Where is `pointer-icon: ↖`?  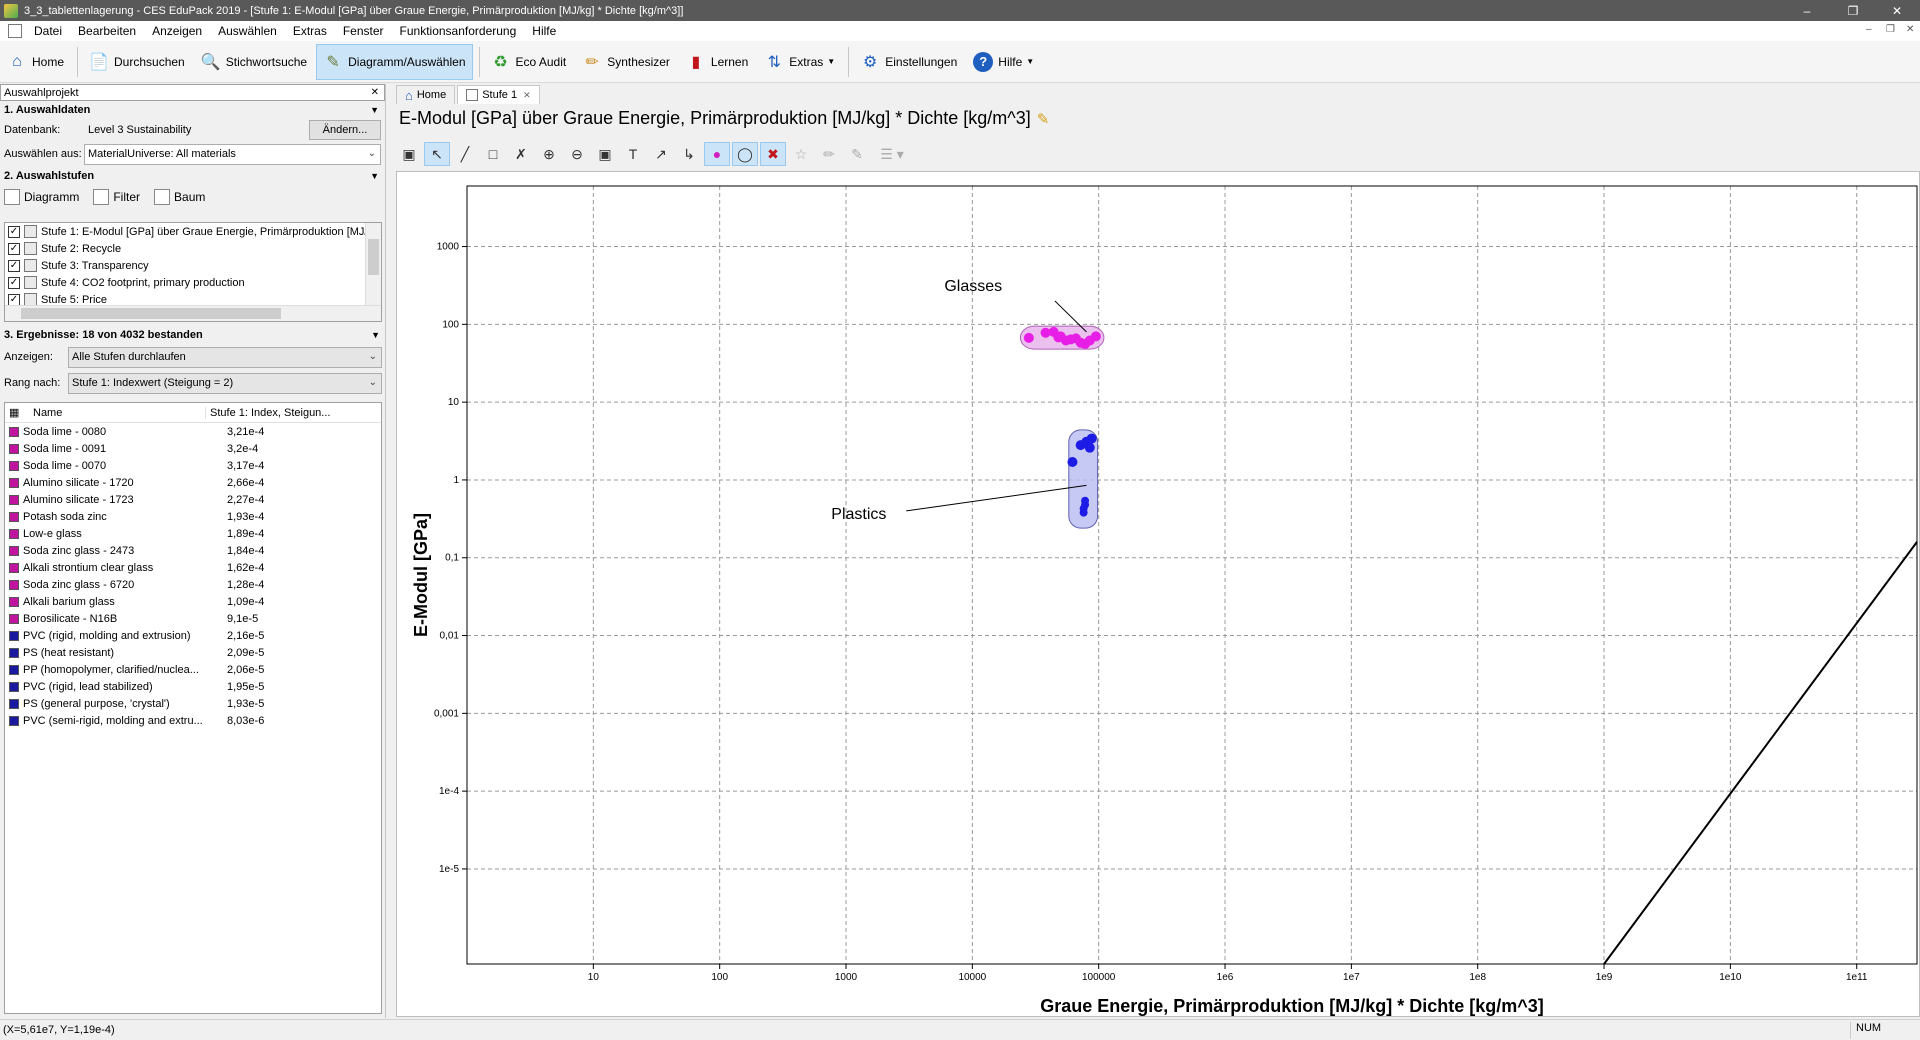 pointer-icon: ↖ is located at coordinates (437, 154).